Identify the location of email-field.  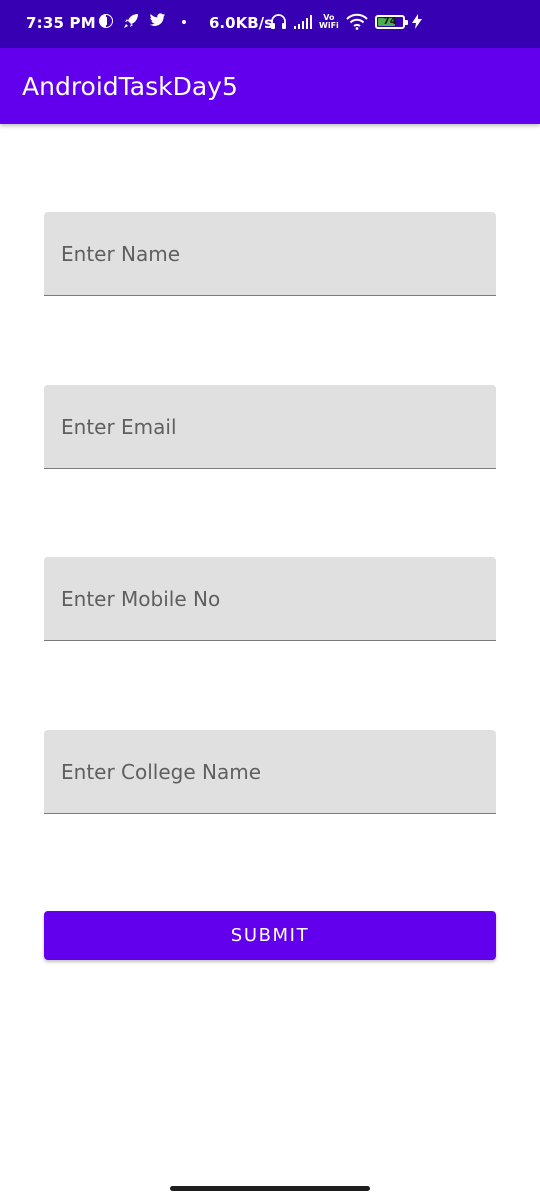
(270, 427).